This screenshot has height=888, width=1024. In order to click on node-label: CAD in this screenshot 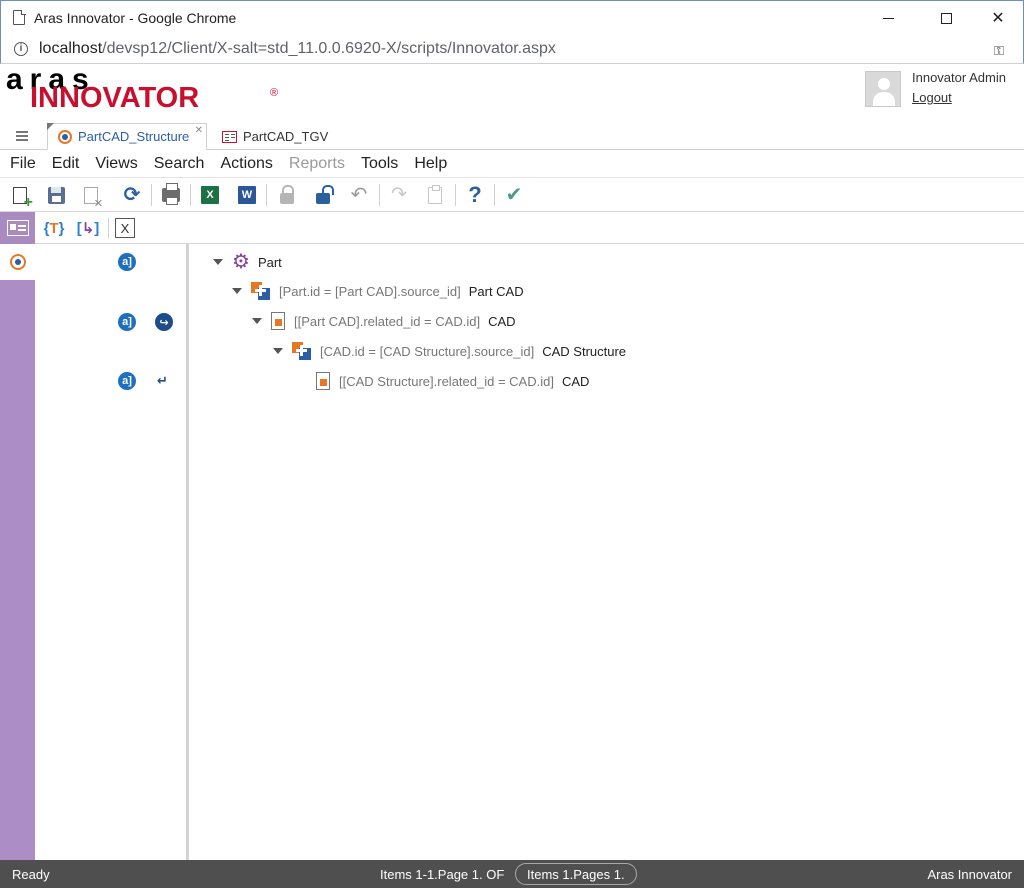, I will do `click(502, 321)`.